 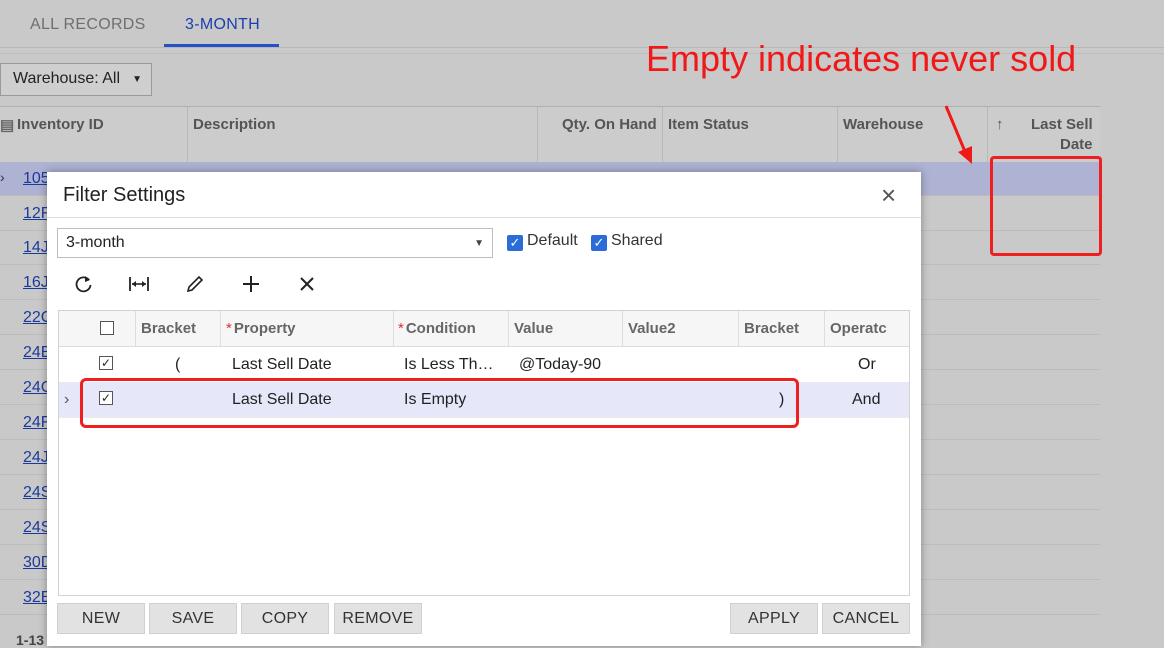 What do you see at coordinates (36, 458) in the screenshot?
I see `inventory-id-link: 24J` at bounding box center [36, 458].